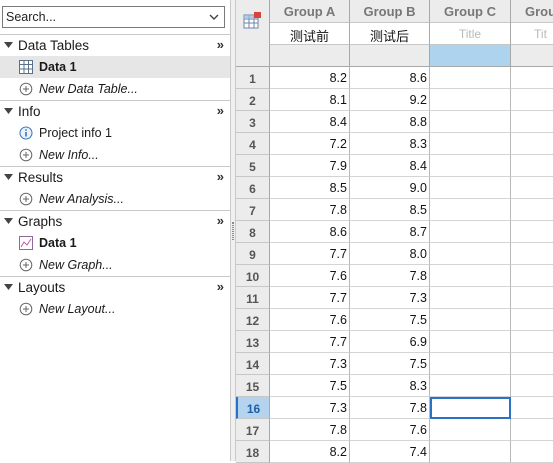 The width and height of the screenshot is (553, 463). Describe the element at coordinates (253, 430) in the screenshot. I see `row-number: 17` at that location.